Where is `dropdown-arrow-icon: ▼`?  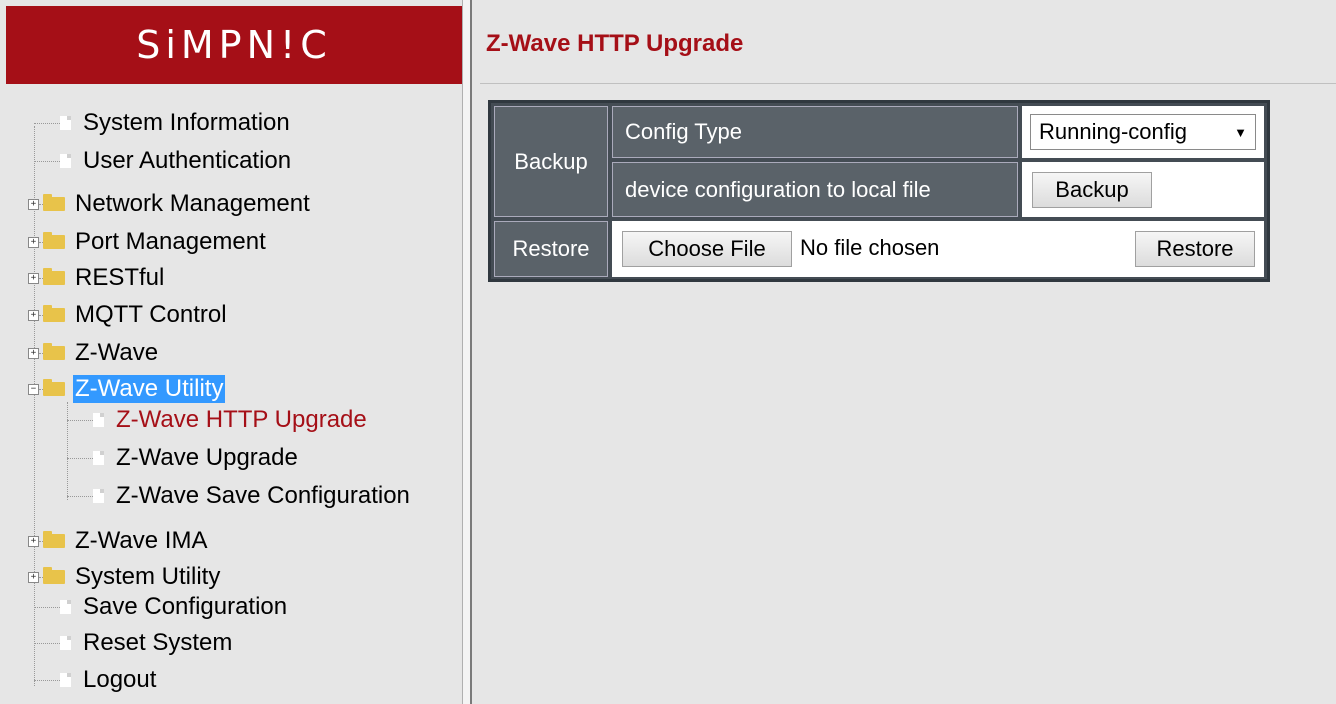 dropdown-arrow-icon: ▼ is located at coordinates (1240, 132).